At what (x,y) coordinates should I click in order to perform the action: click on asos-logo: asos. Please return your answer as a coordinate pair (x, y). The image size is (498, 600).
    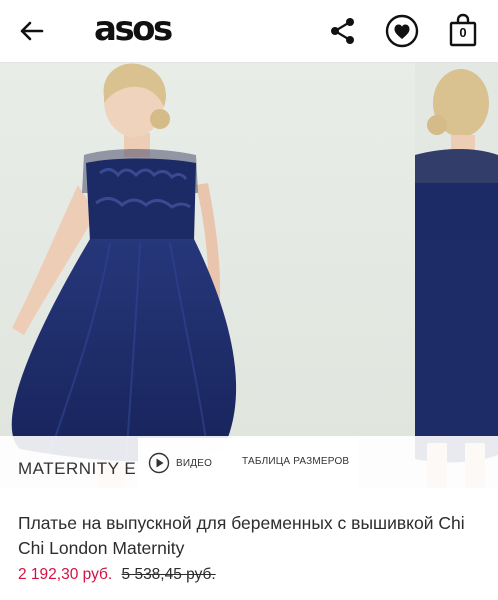
    Looking at the image, I should click on (133, 29).